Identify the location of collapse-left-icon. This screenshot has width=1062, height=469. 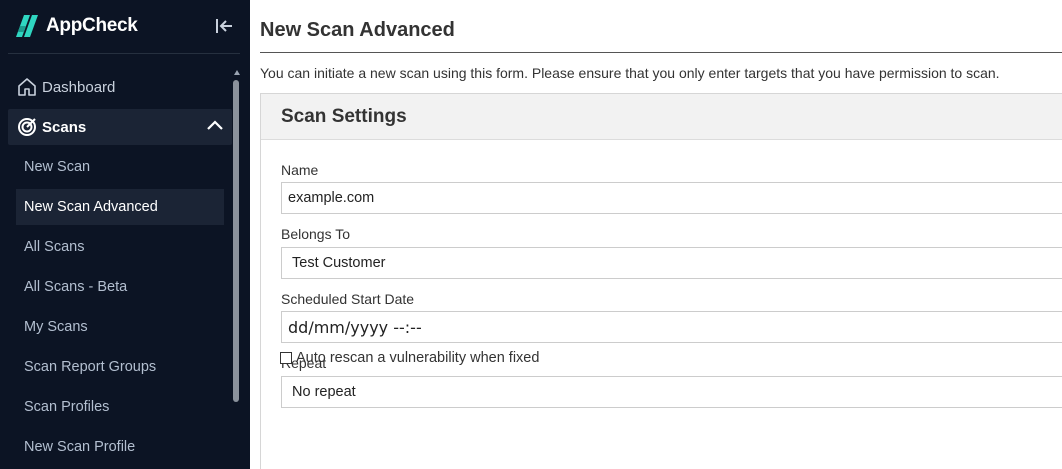
(224, 26).